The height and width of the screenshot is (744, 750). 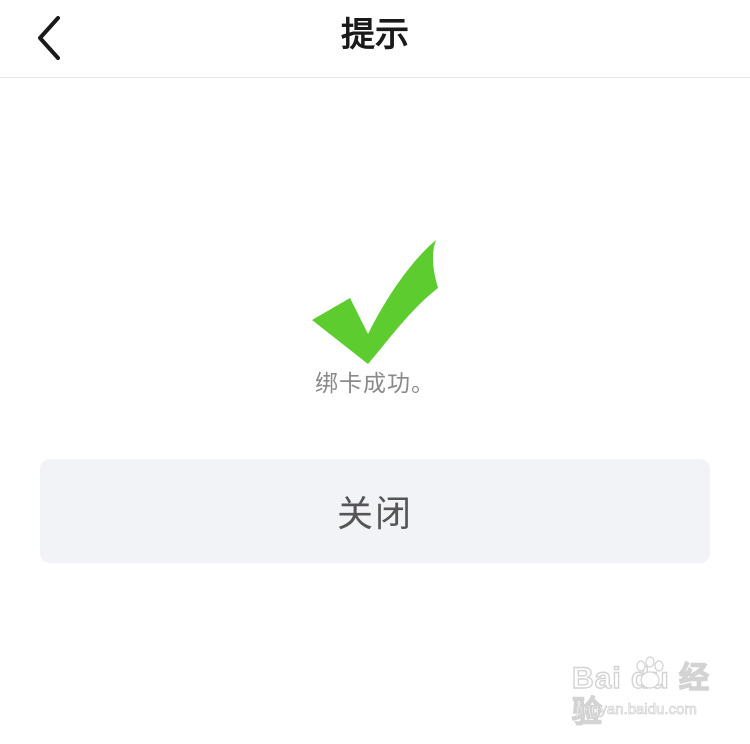 I want to click on result-message: 绑卡成功。, so click(x=375, y=384).